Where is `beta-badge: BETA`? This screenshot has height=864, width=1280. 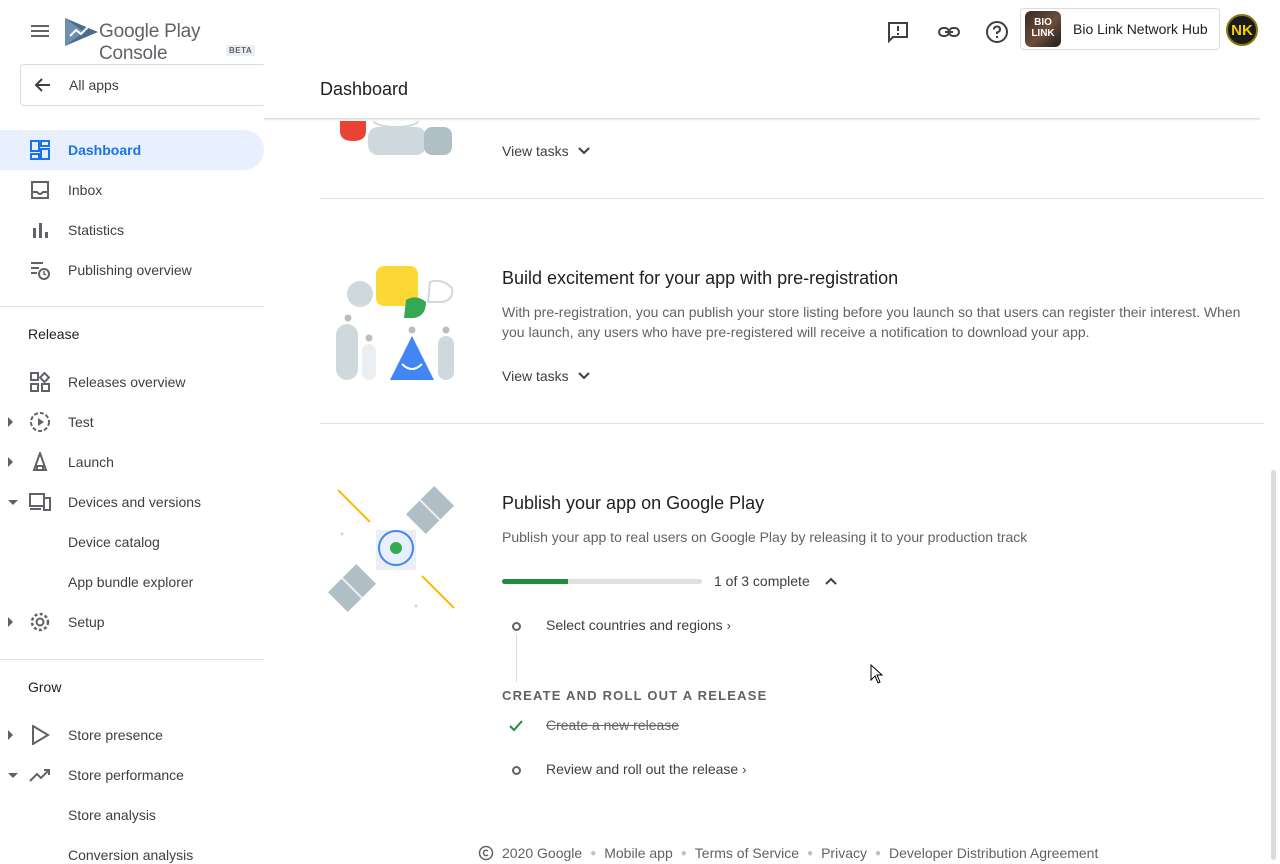 beta-badge: BETA is located at coordinates (241, 50).